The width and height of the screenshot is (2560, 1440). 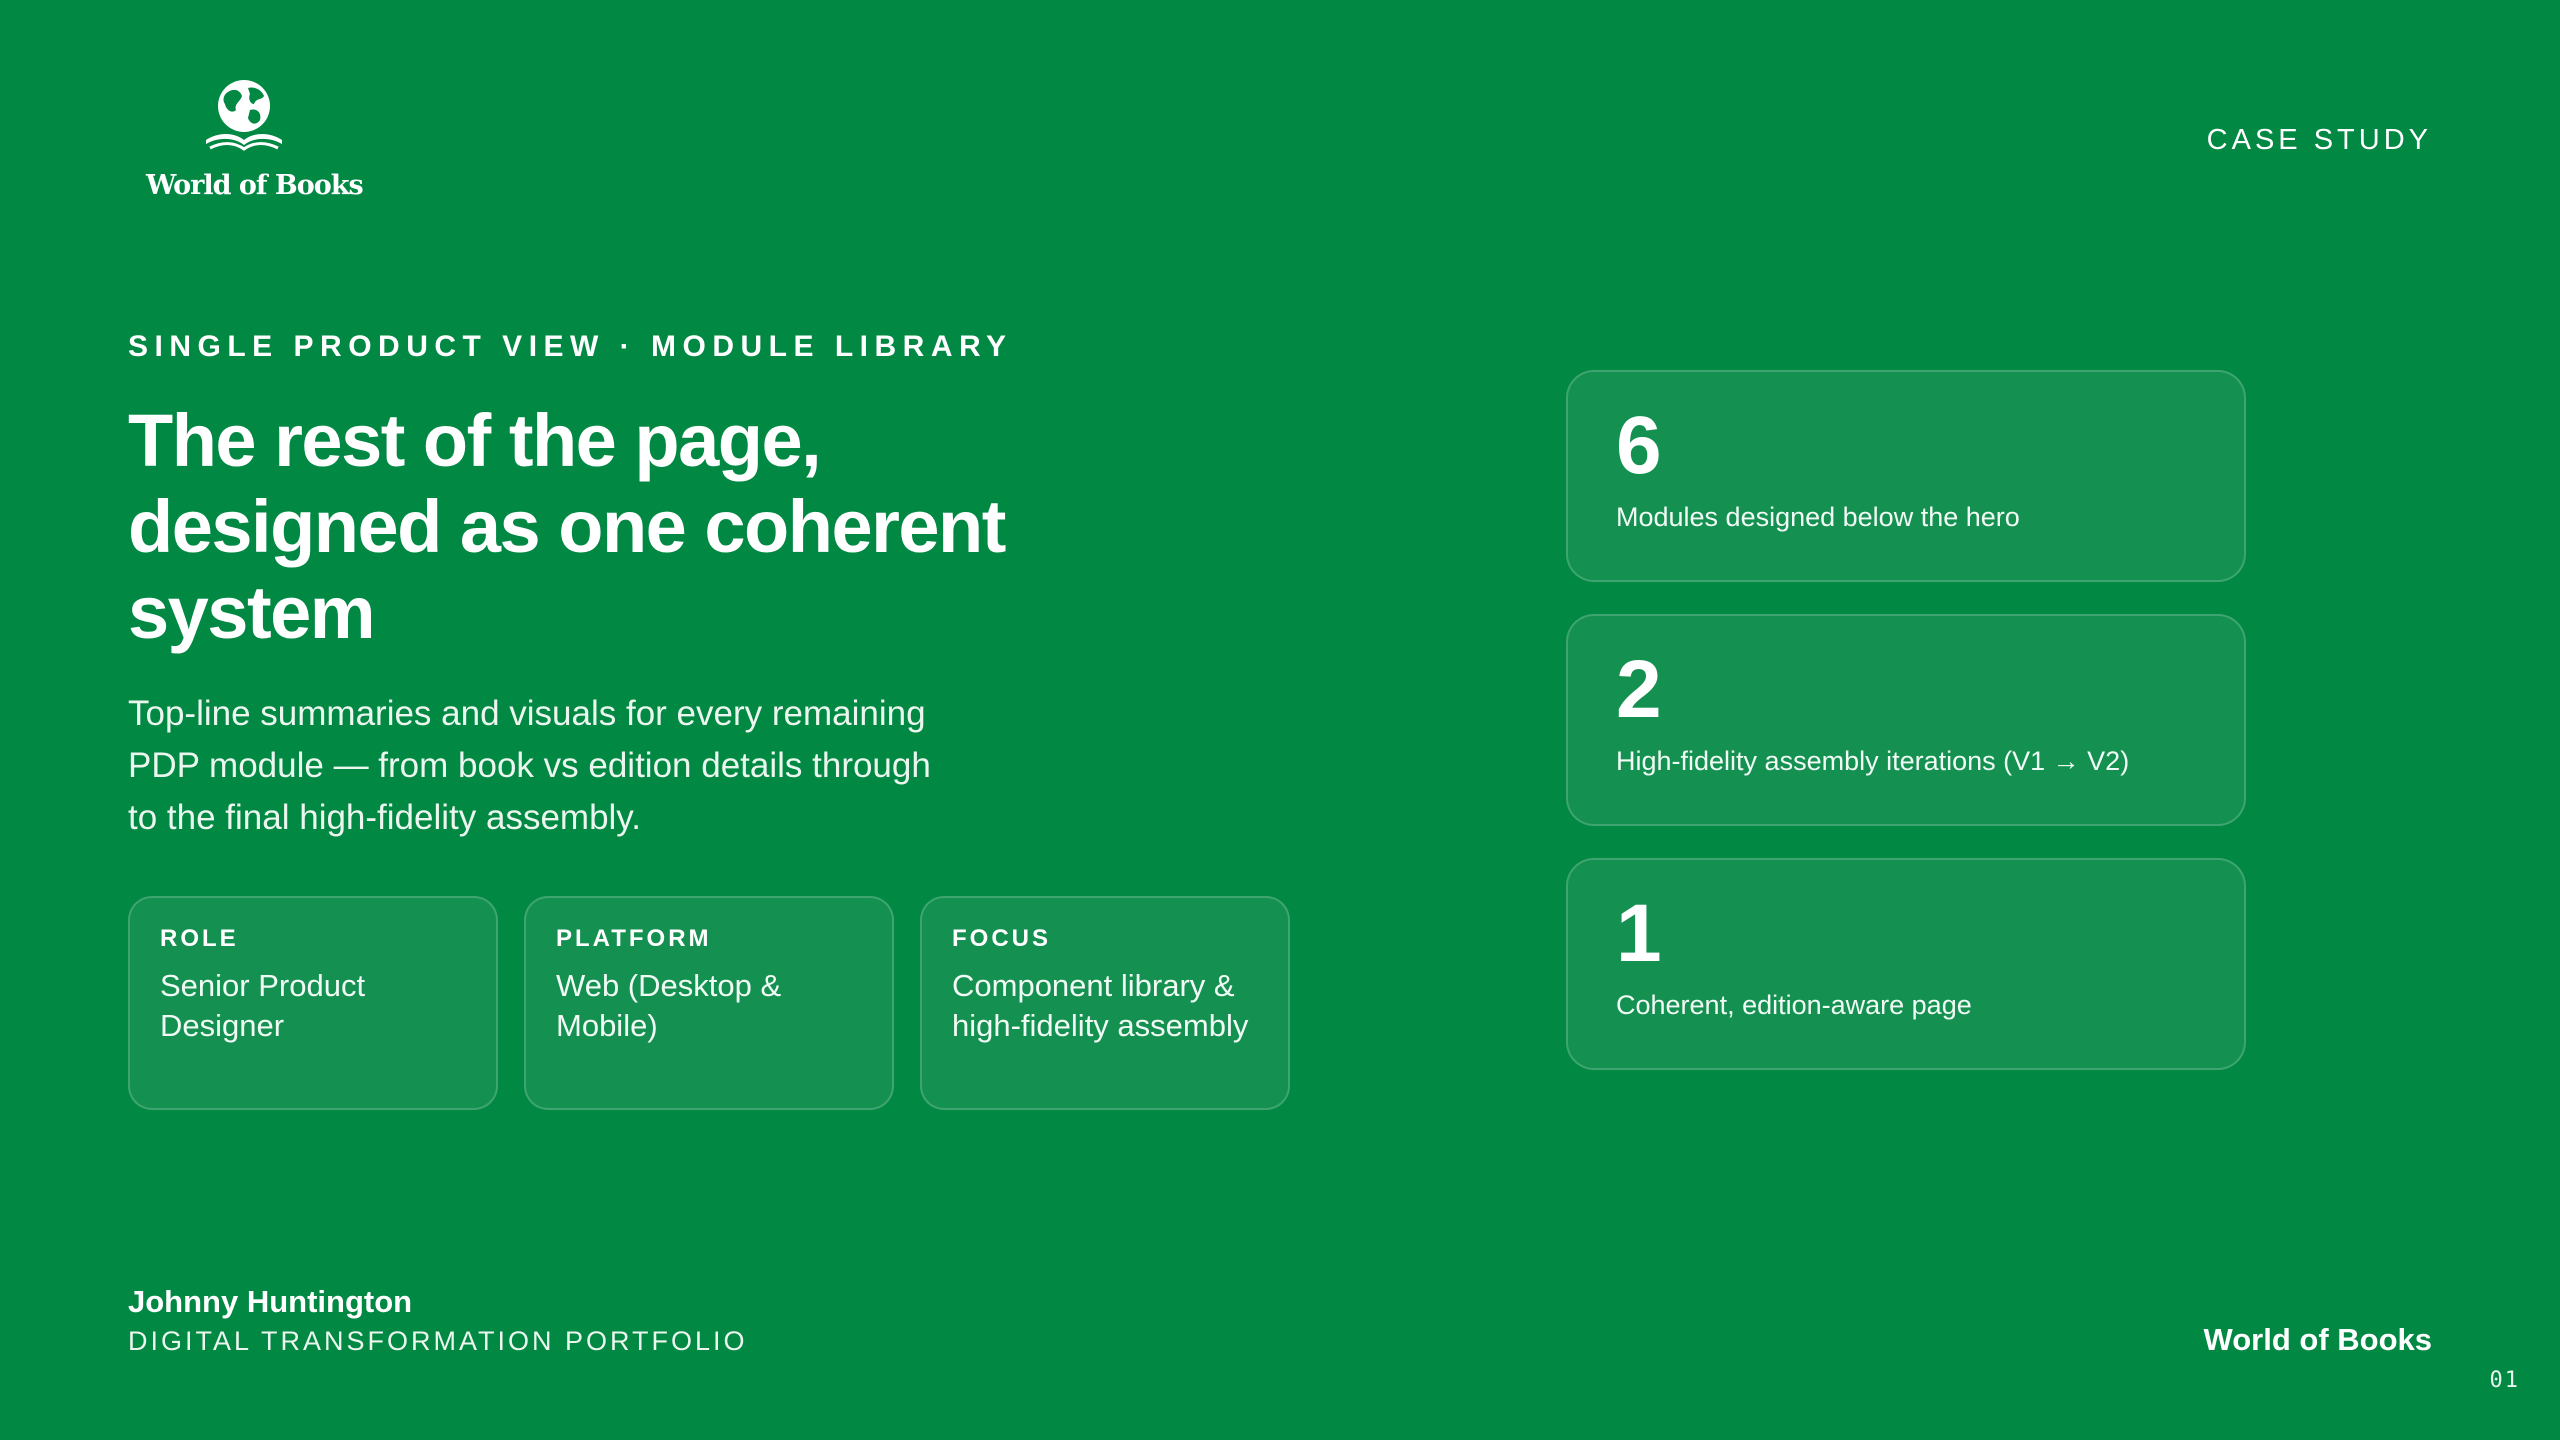 What do you see at coordinates (255, 185) in the screenshot?
I see `logo-text: World of Books` at bounding box center [255, 185].